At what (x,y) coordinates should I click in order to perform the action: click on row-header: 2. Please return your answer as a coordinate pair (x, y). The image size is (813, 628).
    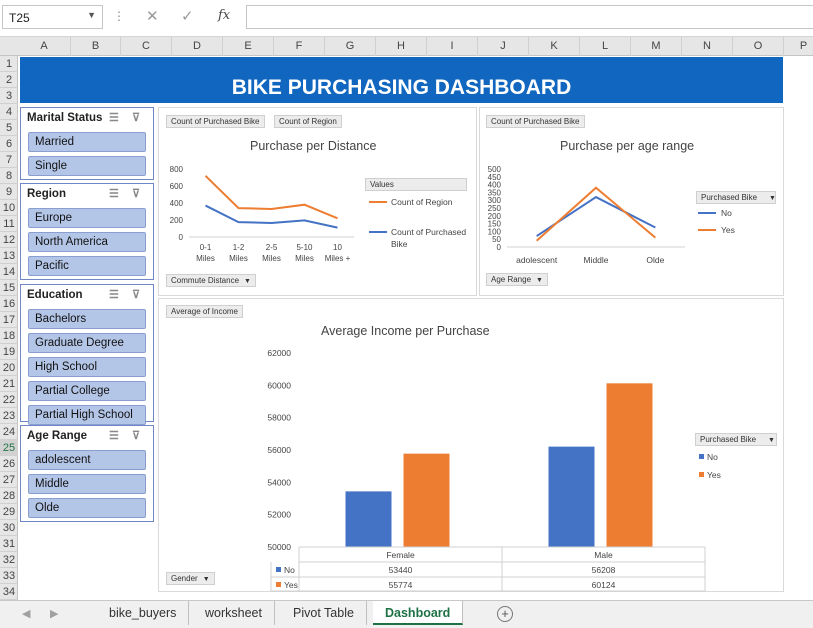
    Looking at the image, I should click on (9, 80).